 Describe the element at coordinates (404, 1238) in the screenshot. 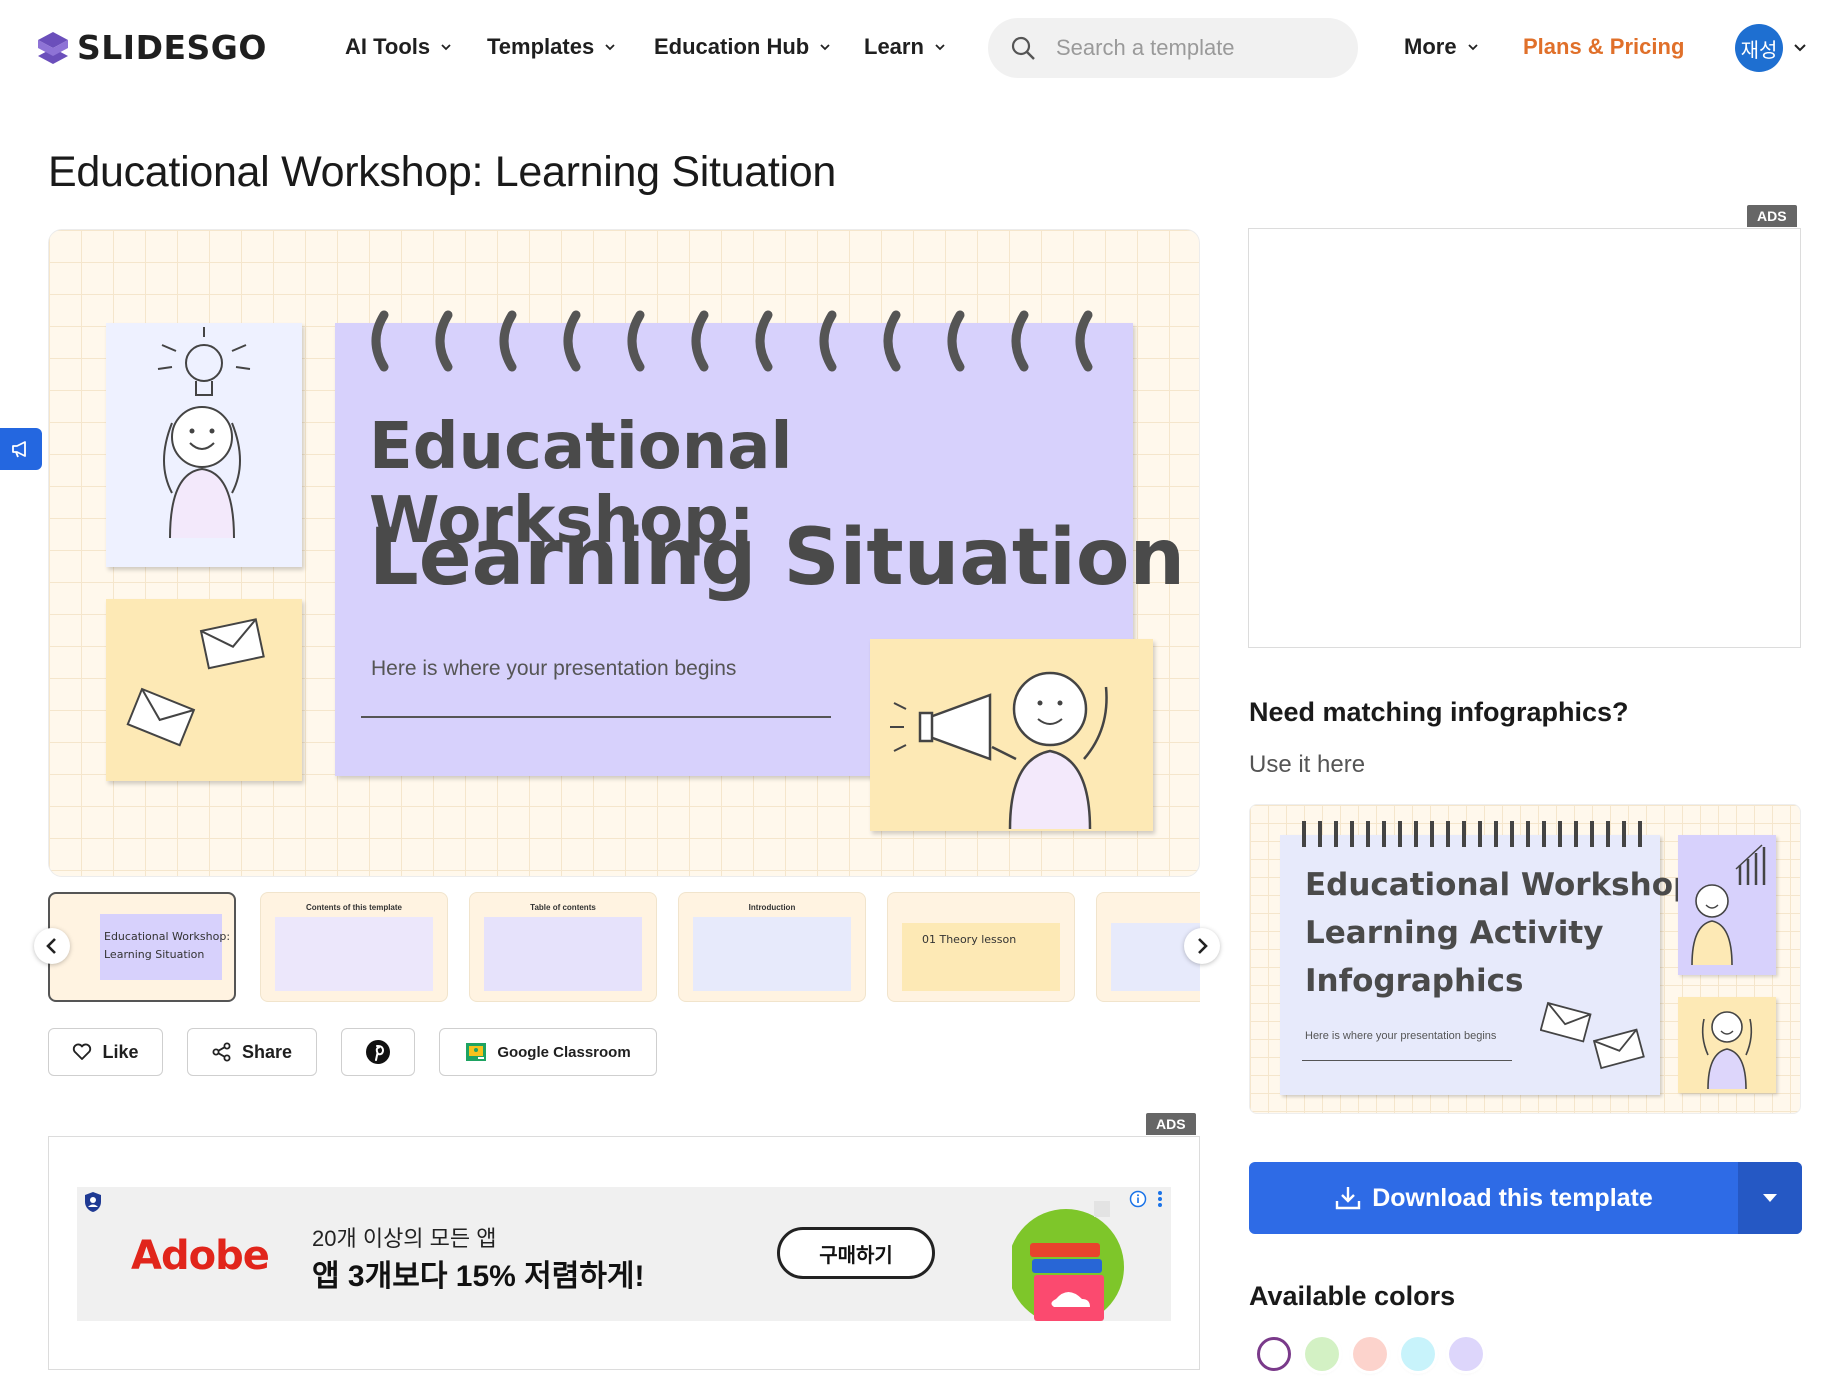

I see `adobe-ad-line1: 20개 이상의 모든 앱` at that location.